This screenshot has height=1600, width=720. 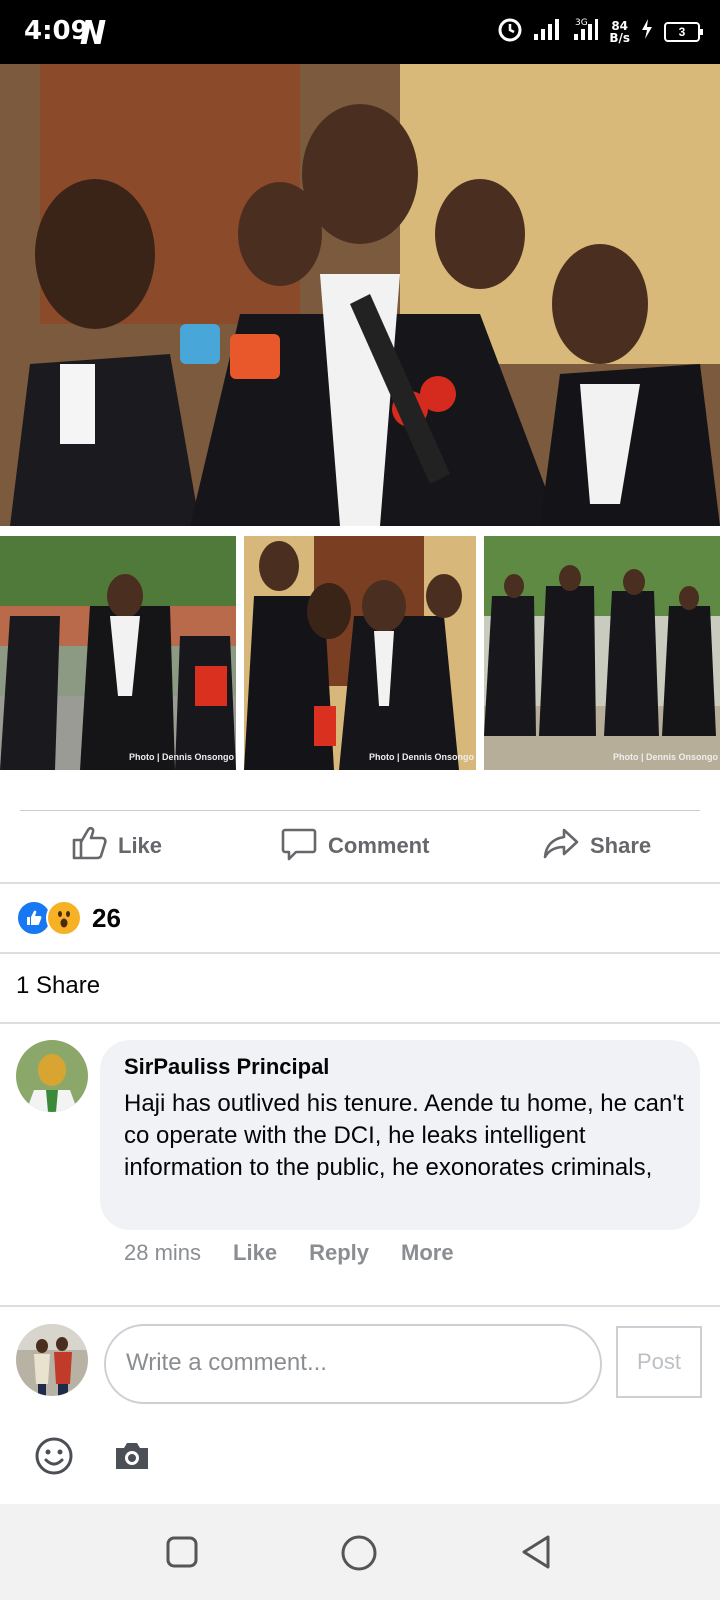 I want to click on post-button: Post, so click(x=659, y=1362).